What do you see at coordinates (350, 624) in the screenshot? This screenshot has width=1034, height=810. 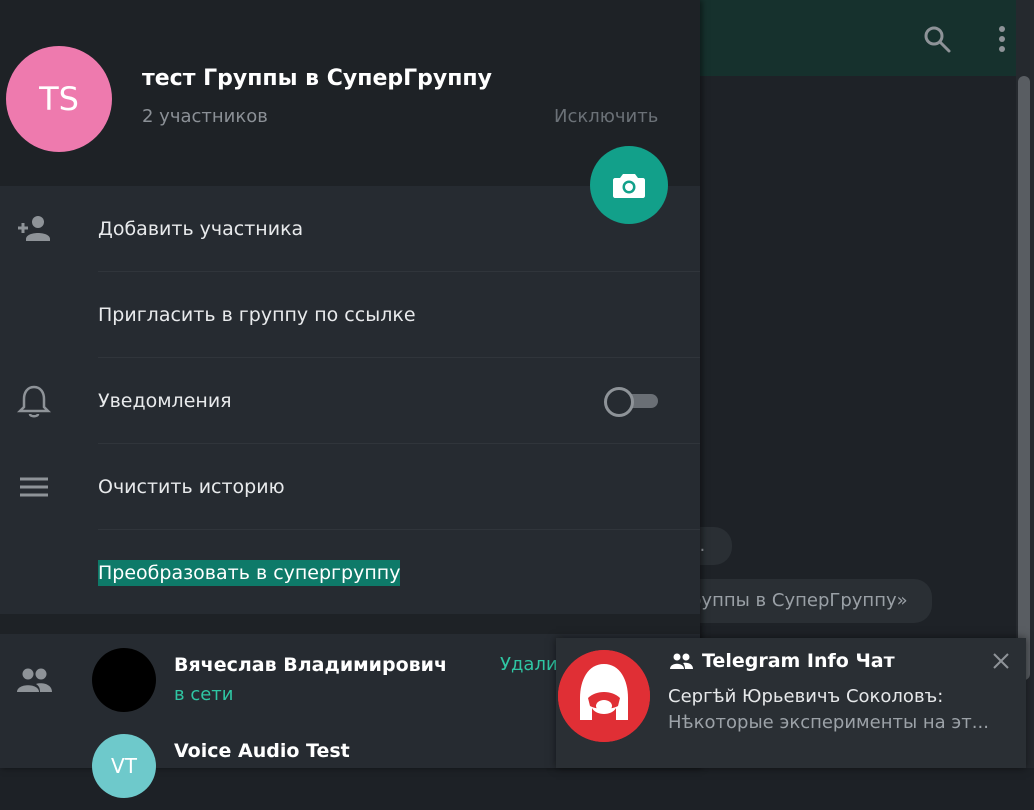 I see `section-separator` at bounding box center [350, 624].